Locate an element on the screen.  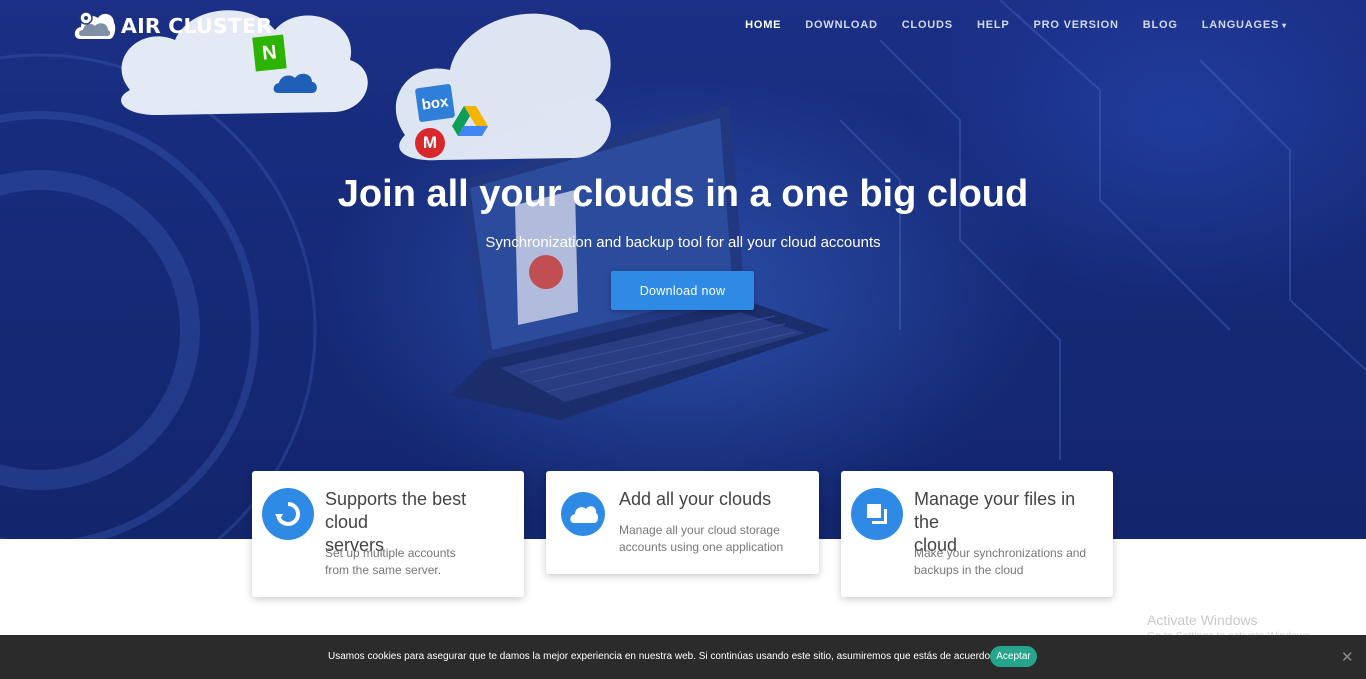
feature-text-line: accounts using one application is located at coordinates (701, 547).